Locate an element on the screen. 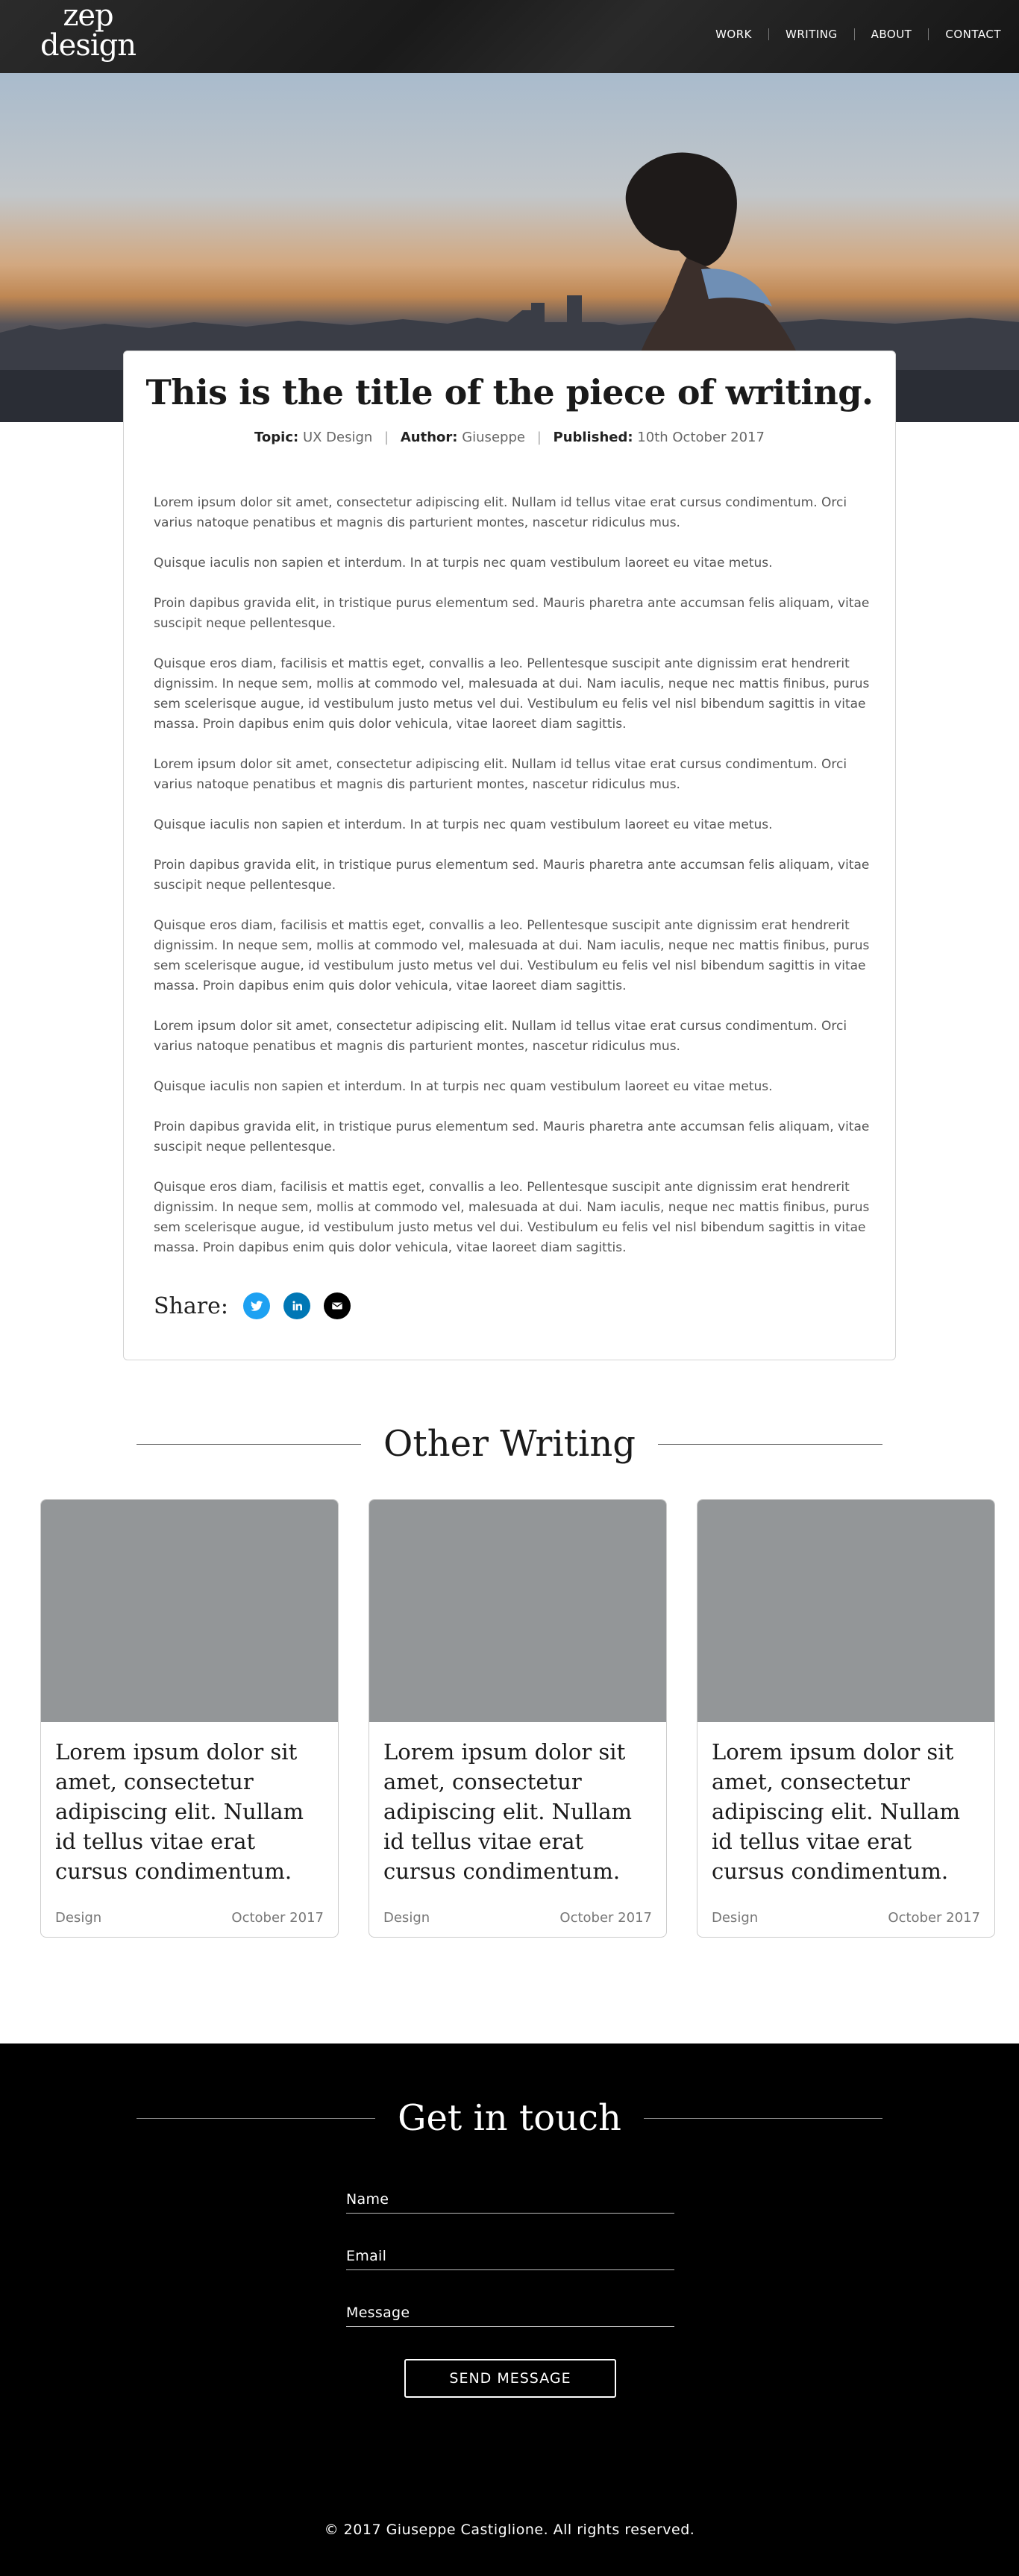  contact-header: Get in touch is located at coordinates (509, 2118).